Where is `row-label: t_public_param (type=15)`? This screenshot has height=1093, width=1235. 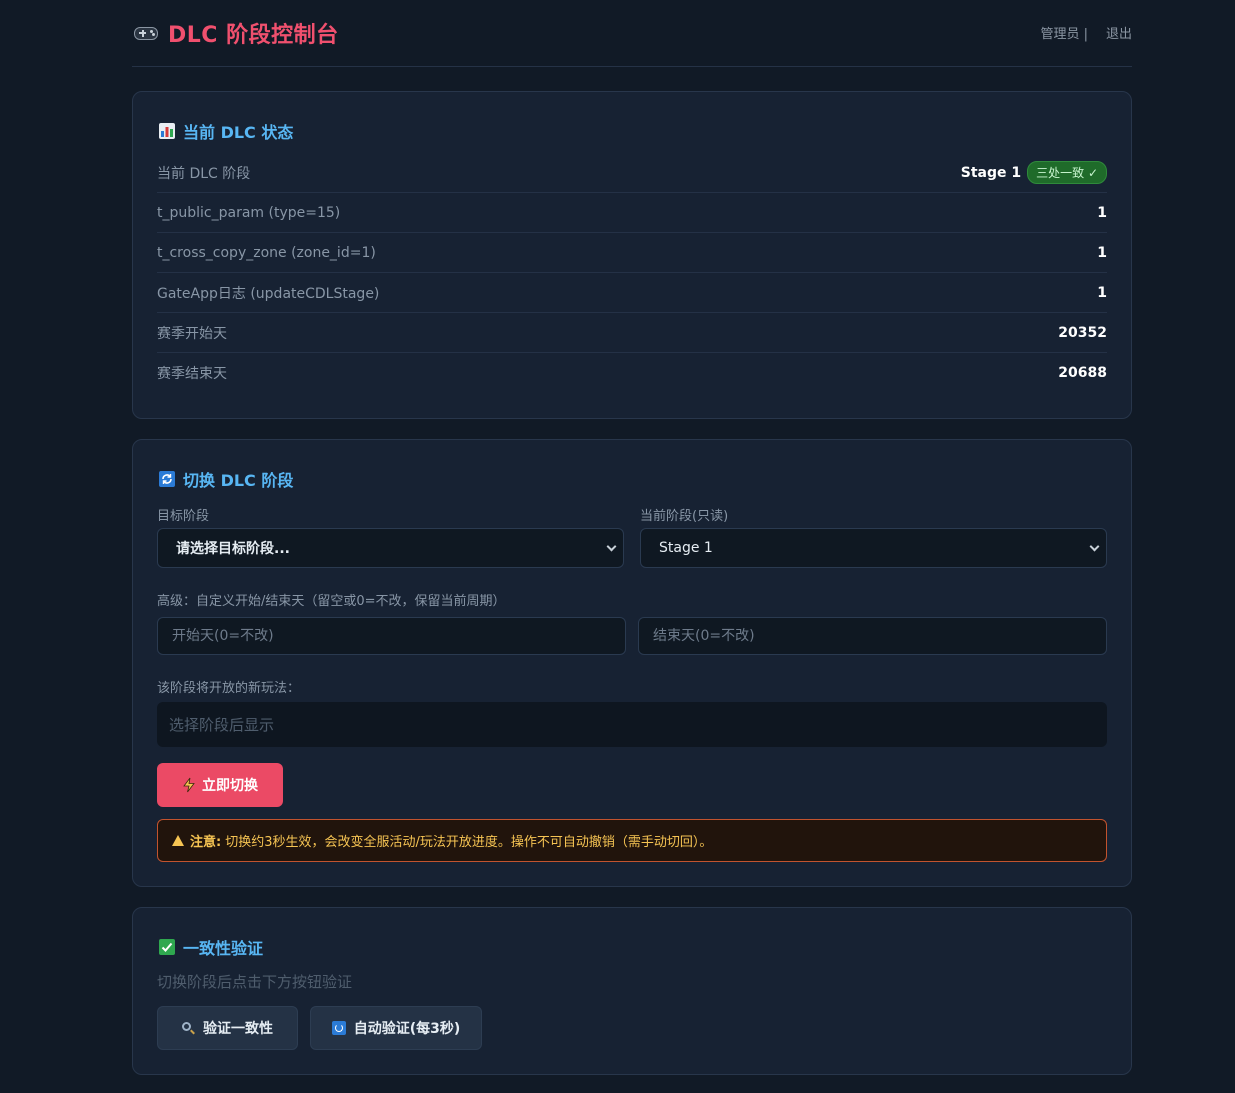
row-label: t_public_param (type=15) is located at coordinates (249, 212).